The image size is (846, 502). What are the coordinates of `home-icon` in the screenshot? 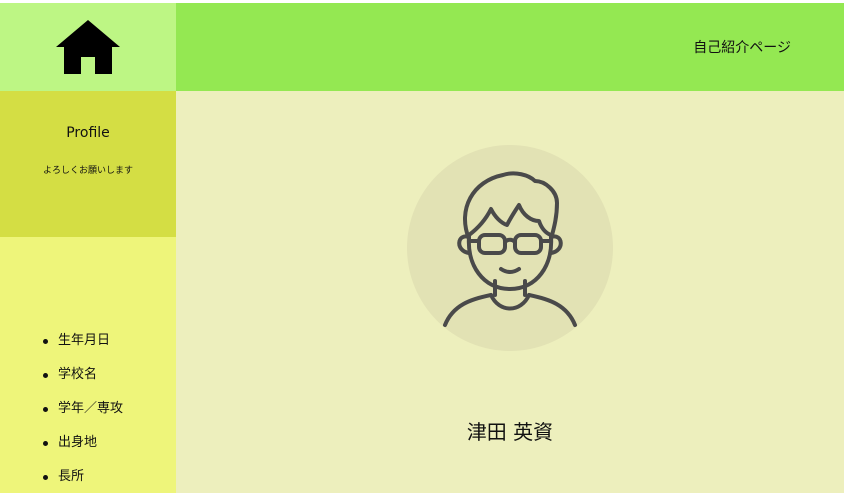 It's located at (88, 47).